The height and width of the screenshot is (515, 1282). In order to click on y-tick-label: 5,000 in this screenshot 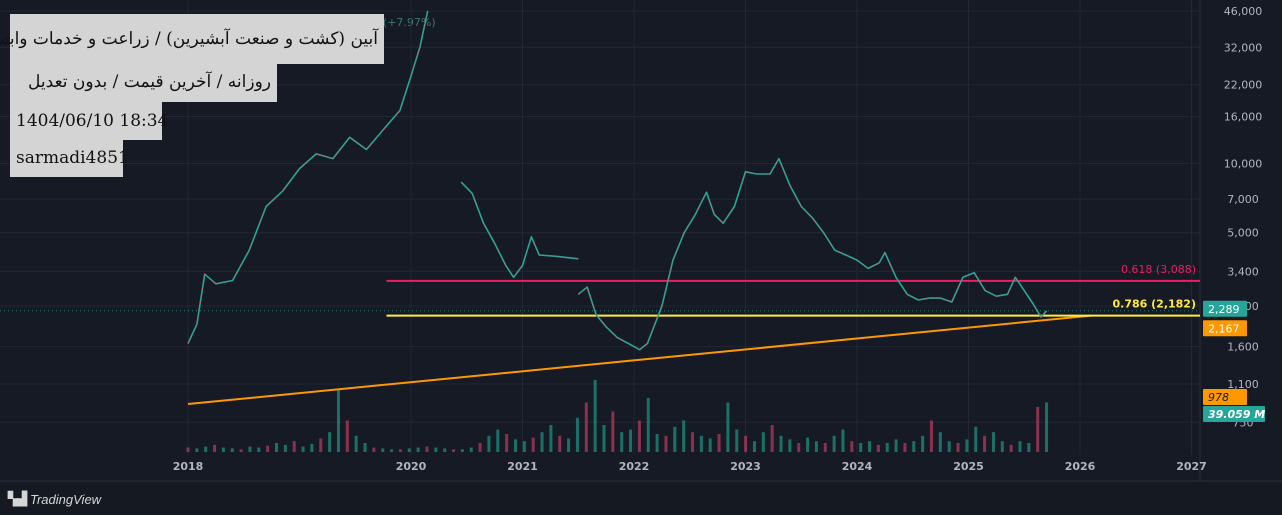, I will do `click(1243, 233)`.